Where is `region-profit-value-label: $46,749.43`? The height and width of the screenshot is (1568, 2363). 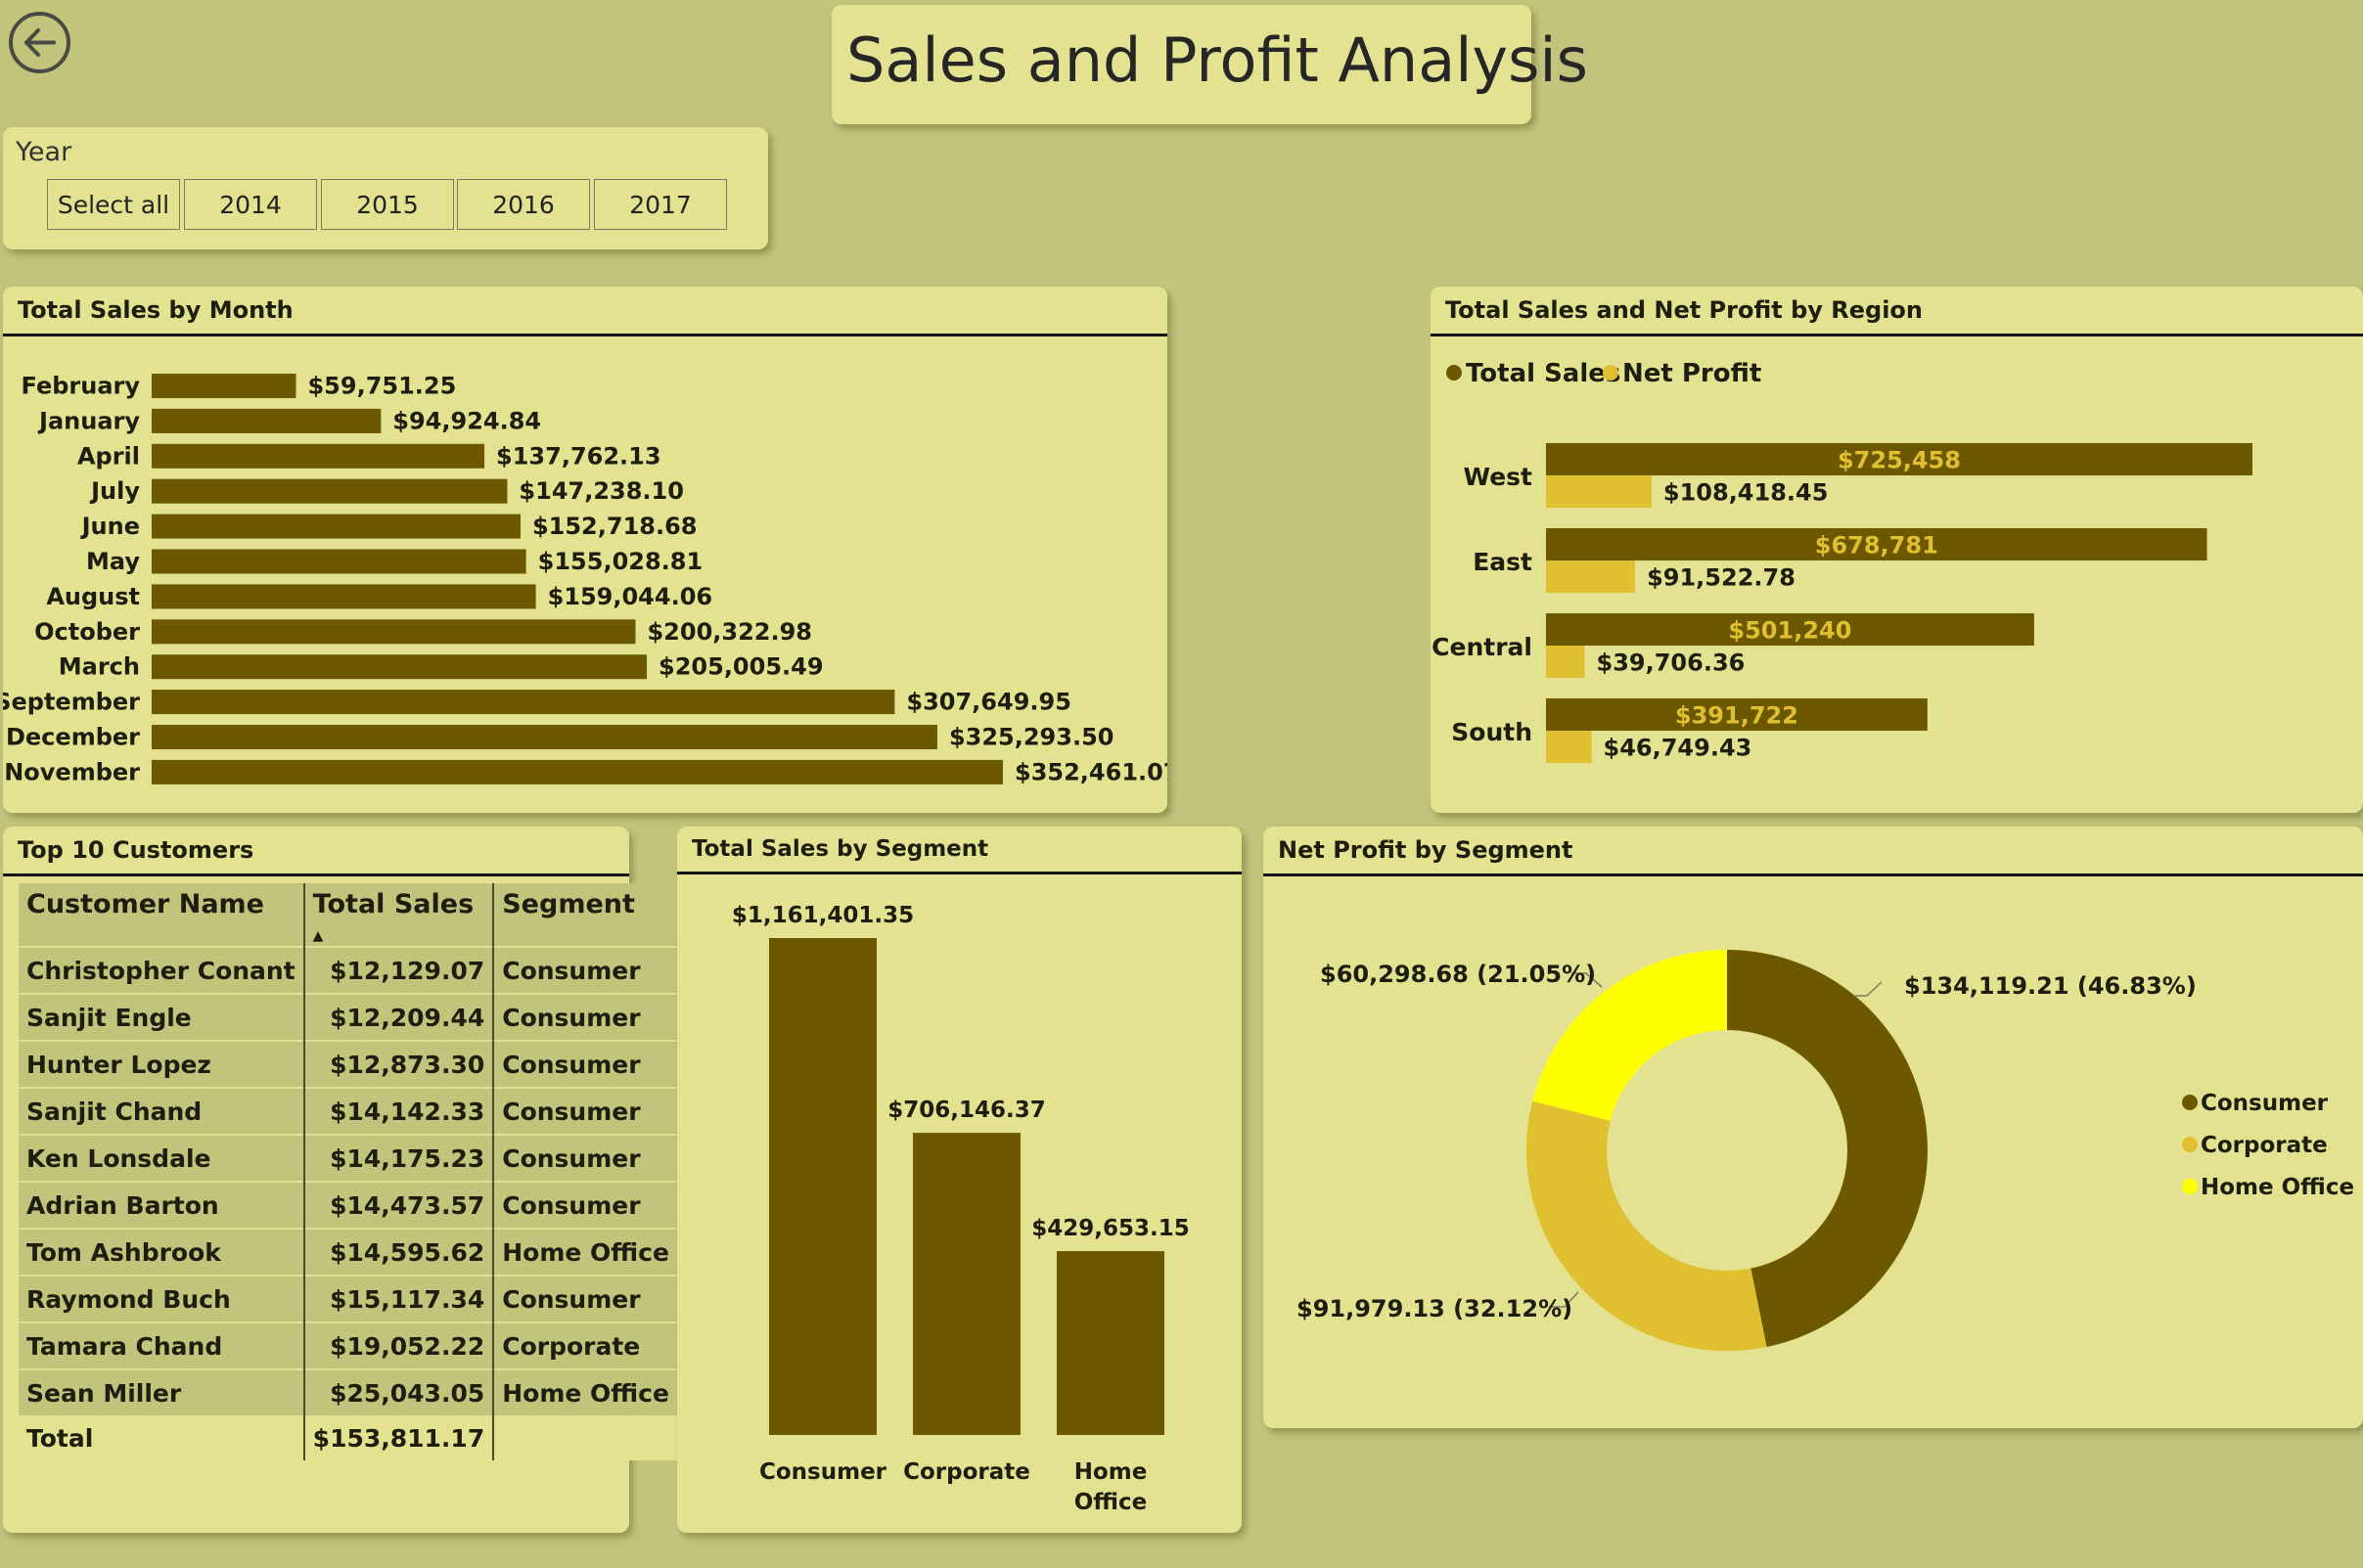 region-profit-value-label: $46,749.43 is located at coordinates (1678, 748).